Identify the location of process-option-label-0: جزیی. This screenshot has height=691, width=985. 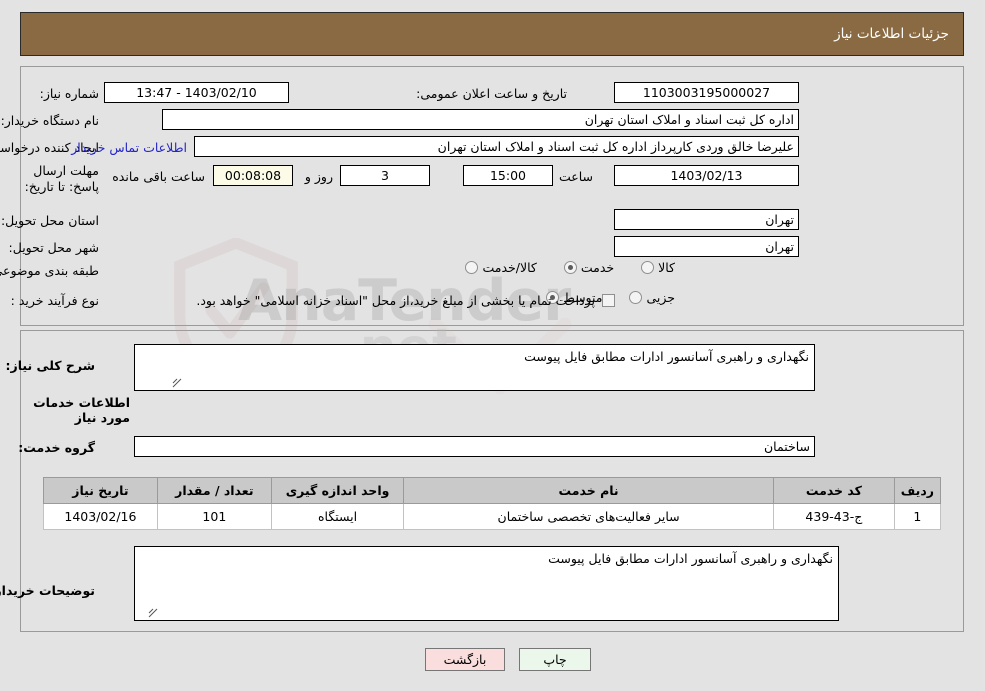
(660, 297).